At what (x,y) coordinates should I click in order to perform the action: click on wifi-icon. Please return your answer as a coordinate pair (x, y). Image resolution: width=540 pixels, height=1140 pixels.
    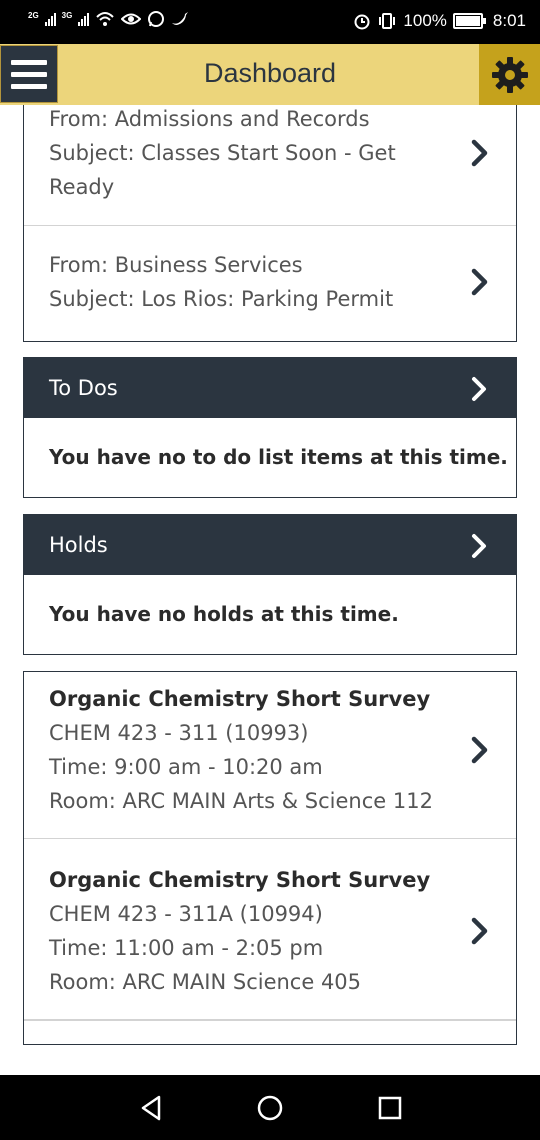
    Looking at the image, I should click on (105, 19).